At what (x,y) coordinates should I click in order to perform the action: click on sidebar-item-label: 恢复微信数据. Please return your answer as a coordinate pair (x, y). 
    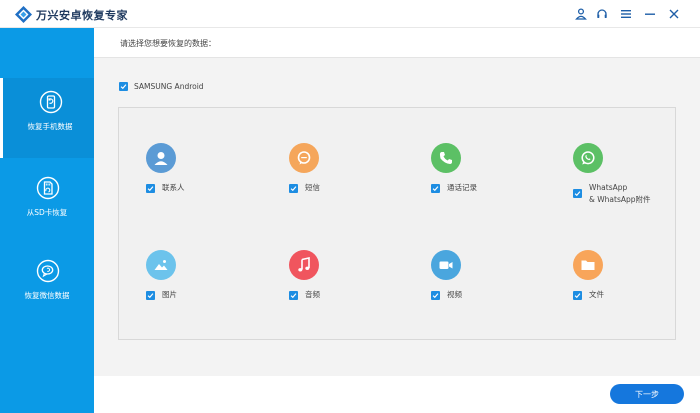
    Looking at the image, I should click on (47, 295).